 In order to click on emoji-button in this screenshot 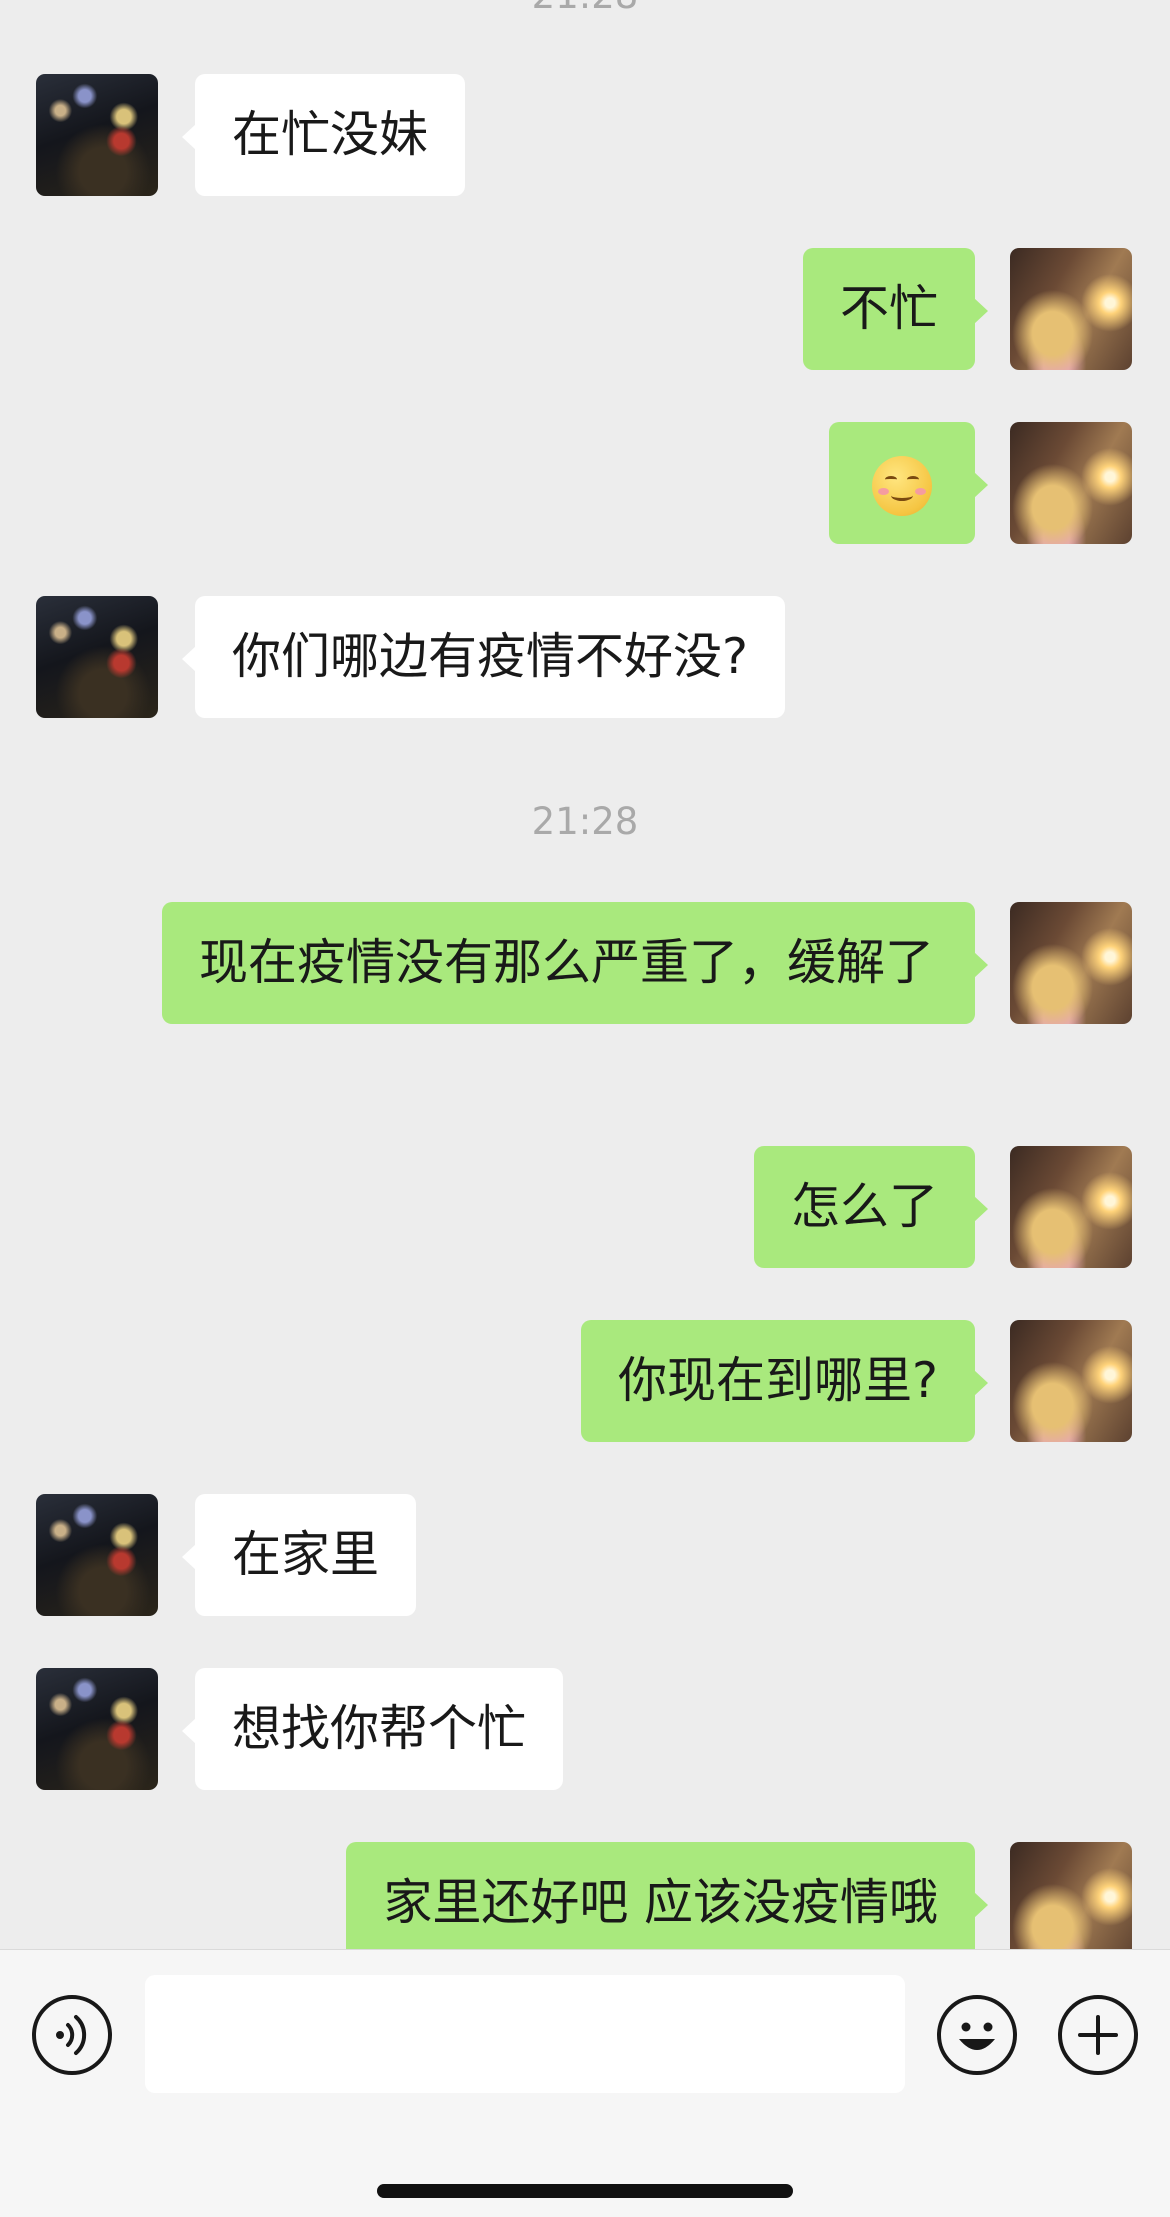, I will do `click(977, 2035)`.